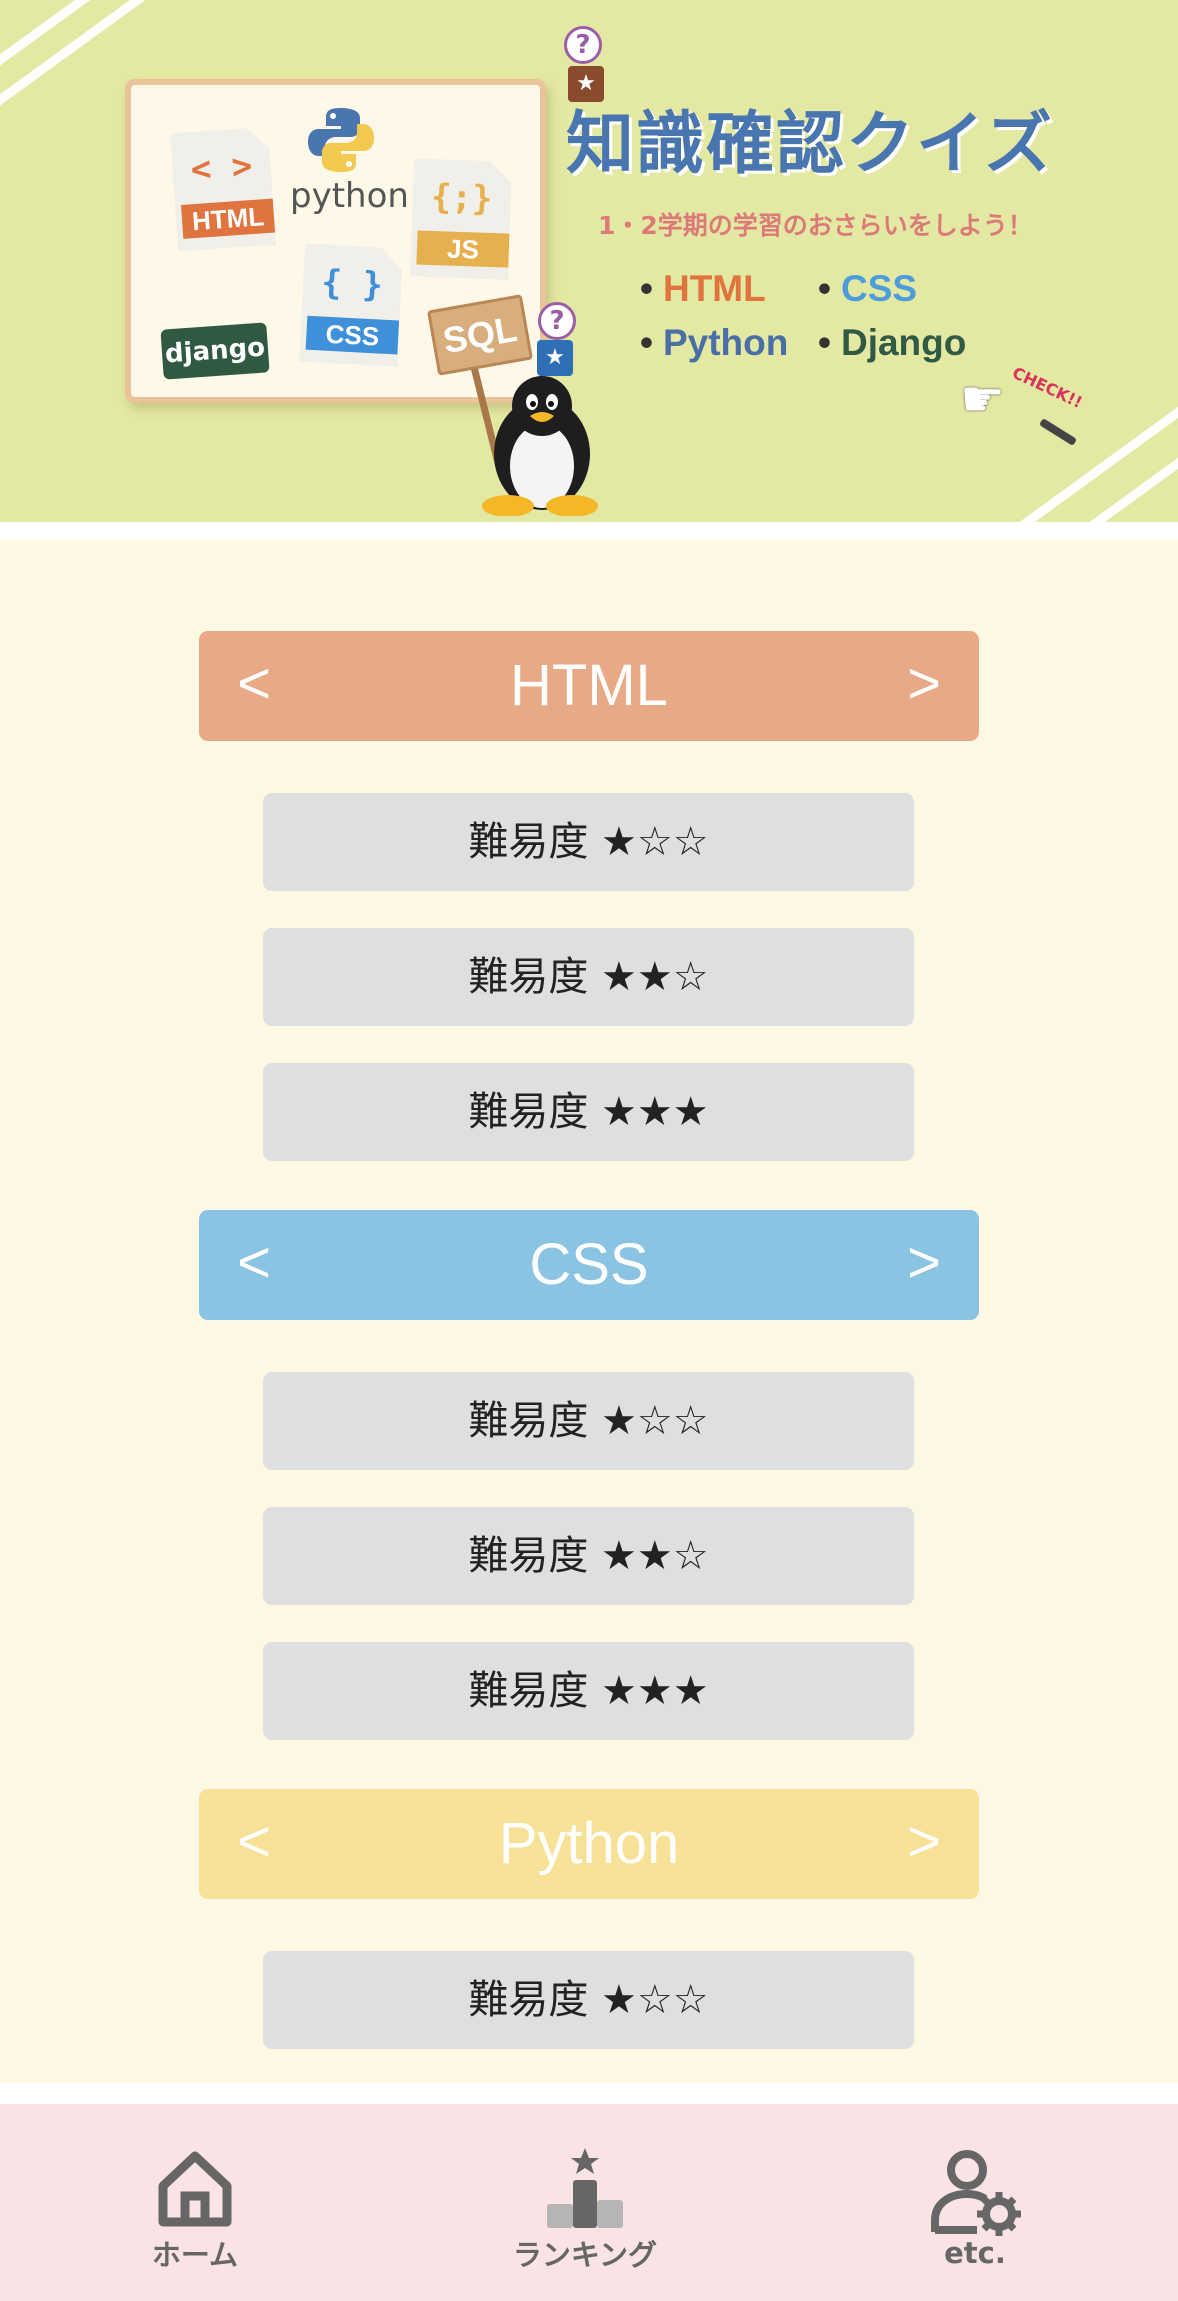  I want to click on user-settings-icon, so click(976, 2193).